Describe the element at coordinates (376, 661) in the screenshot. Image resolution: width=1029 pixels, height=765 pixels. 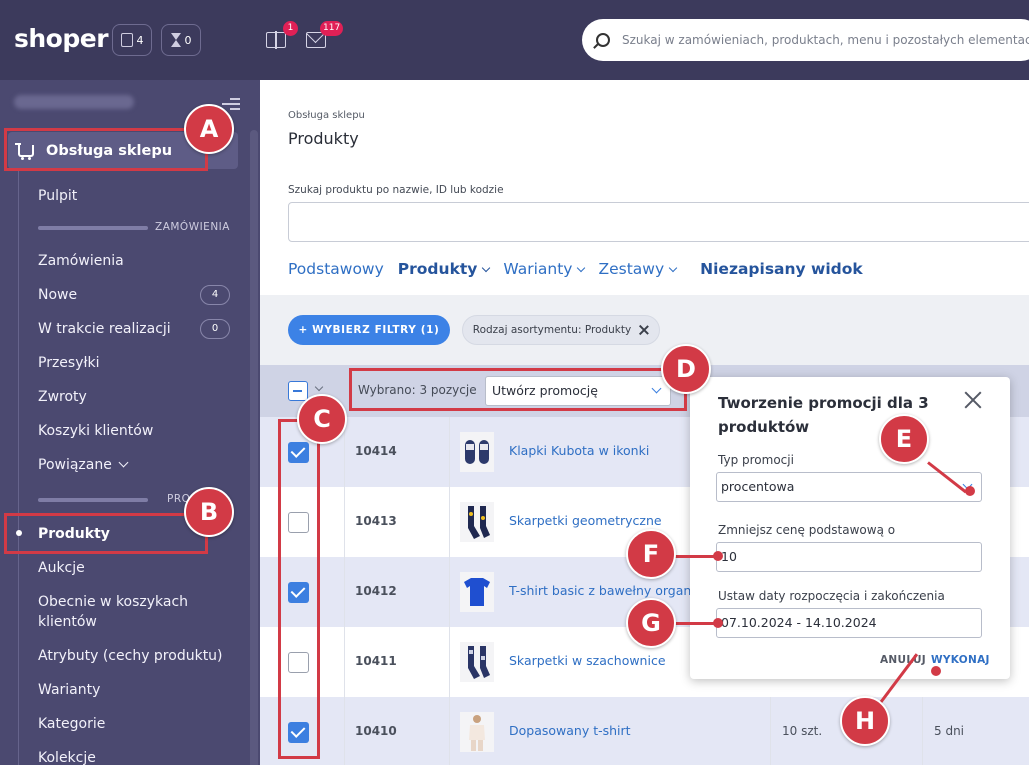
I see `product-id: 10411` at that location.